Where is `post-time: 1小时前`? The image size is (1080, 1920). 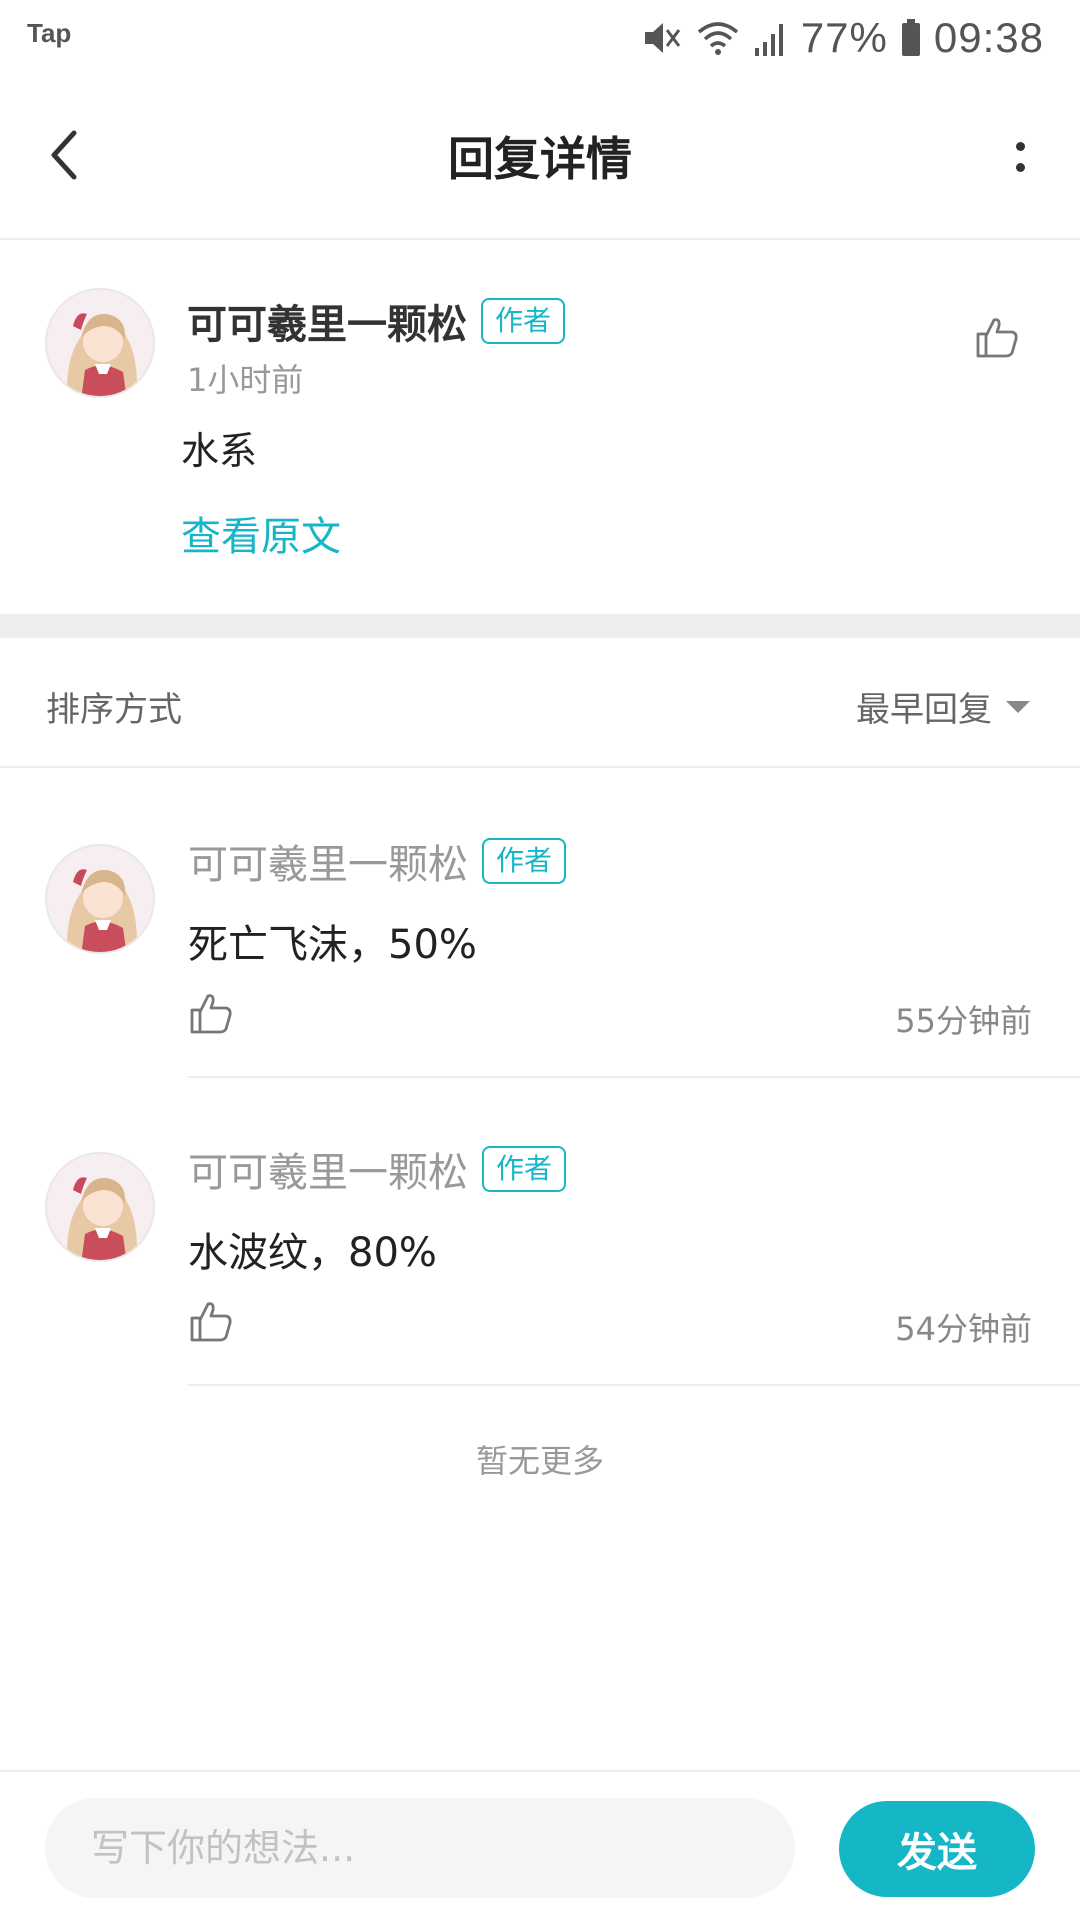 post-time: 1小时前 is located at coordinates (245, 380).